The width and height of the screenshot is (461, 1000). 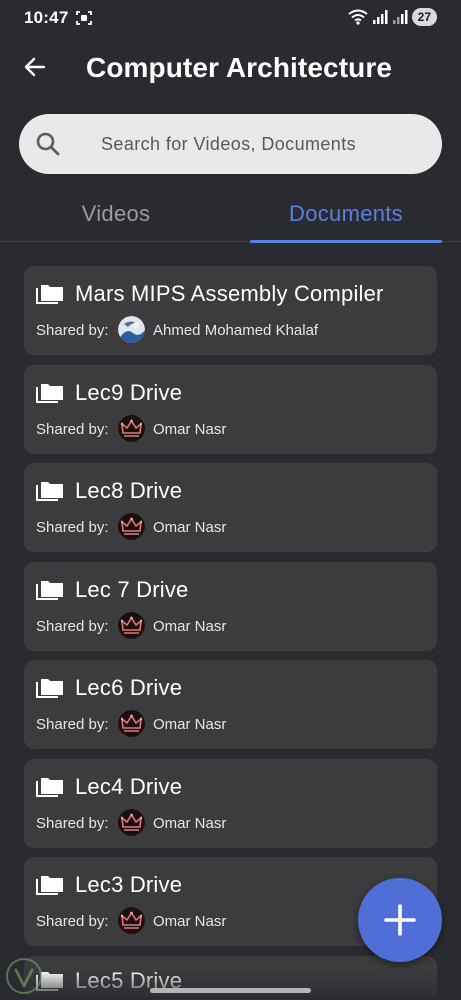 What do you see at coordinates (236, 330) in the screenshot?
I see `sharer-name: Ahmed Mohamed Khalaf` at bounding box center [236, 330].